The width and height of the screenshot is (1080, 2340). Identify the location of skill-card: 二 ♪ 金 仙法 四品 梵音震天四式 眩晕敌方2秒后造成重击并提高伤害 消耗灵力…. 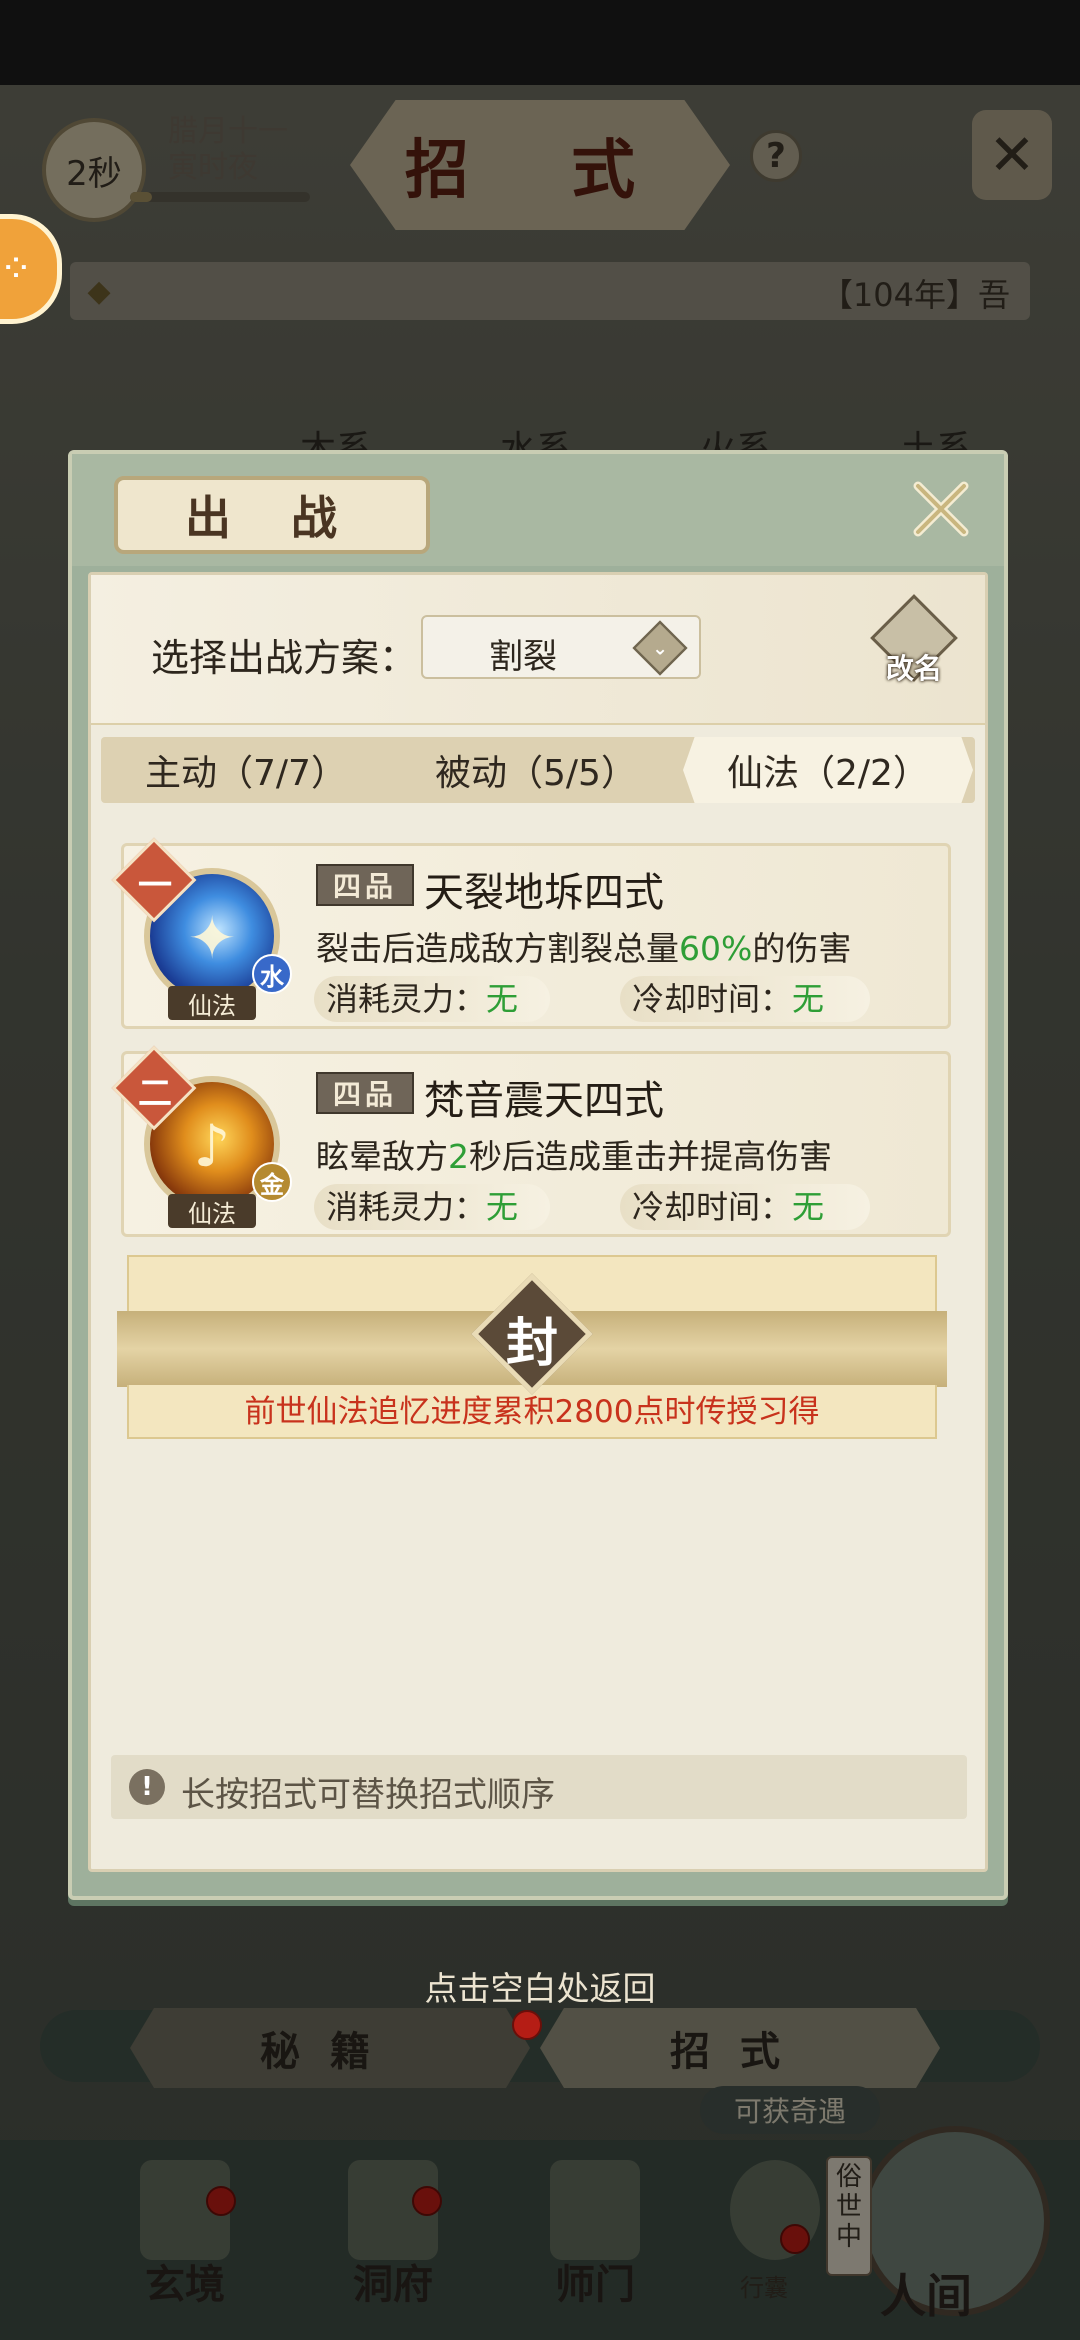
(531, 1141).